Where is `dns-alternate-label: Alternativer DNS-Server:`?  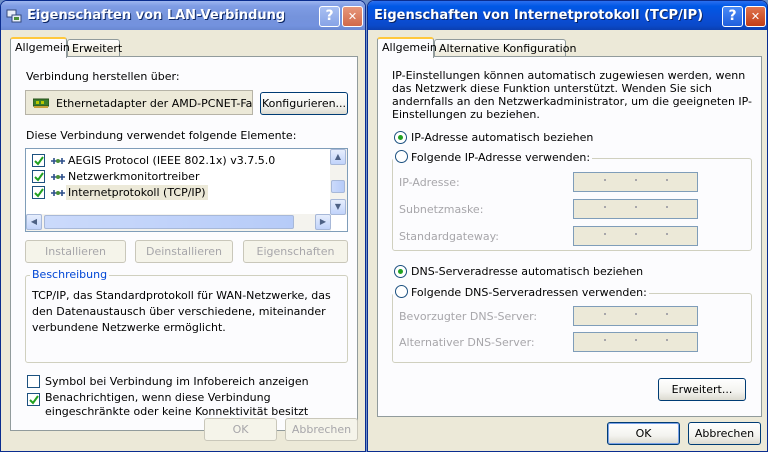 dns-alternate-label: Alternativer DNS-Server: is located at coordinates (467, 342).